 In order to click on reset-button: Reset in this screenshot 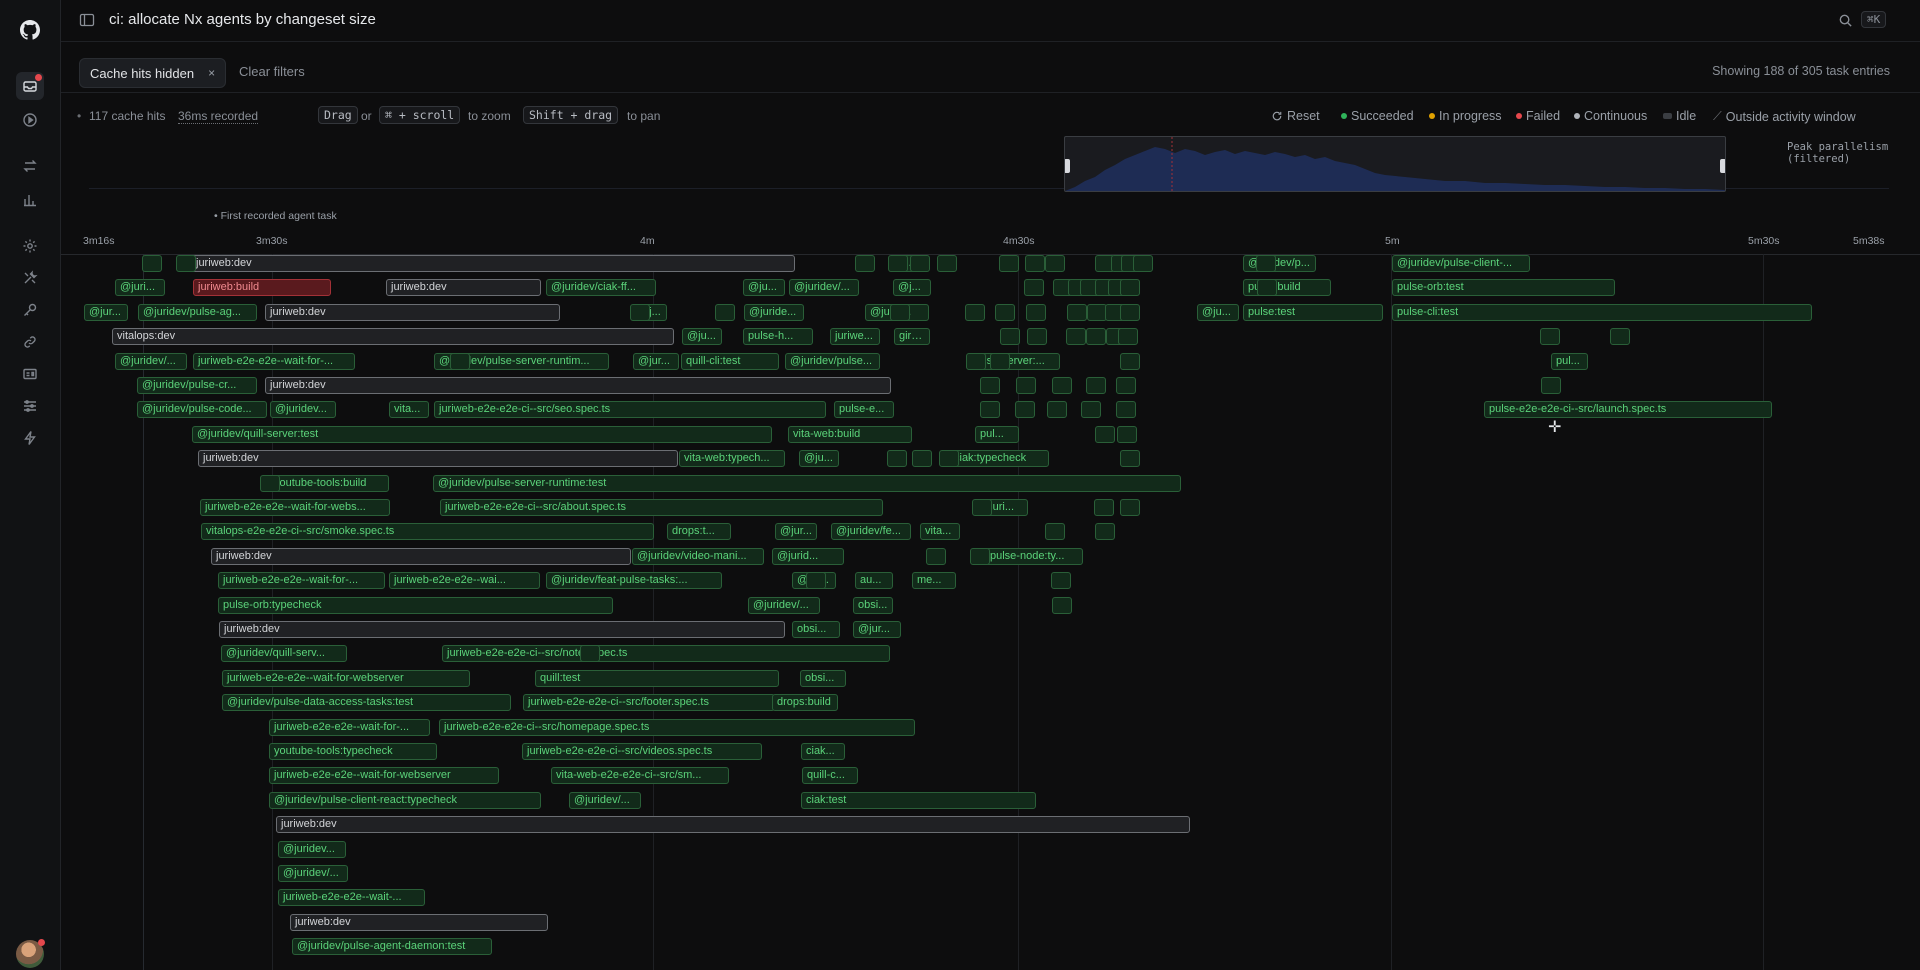, I will do `click(1295, 116)`.